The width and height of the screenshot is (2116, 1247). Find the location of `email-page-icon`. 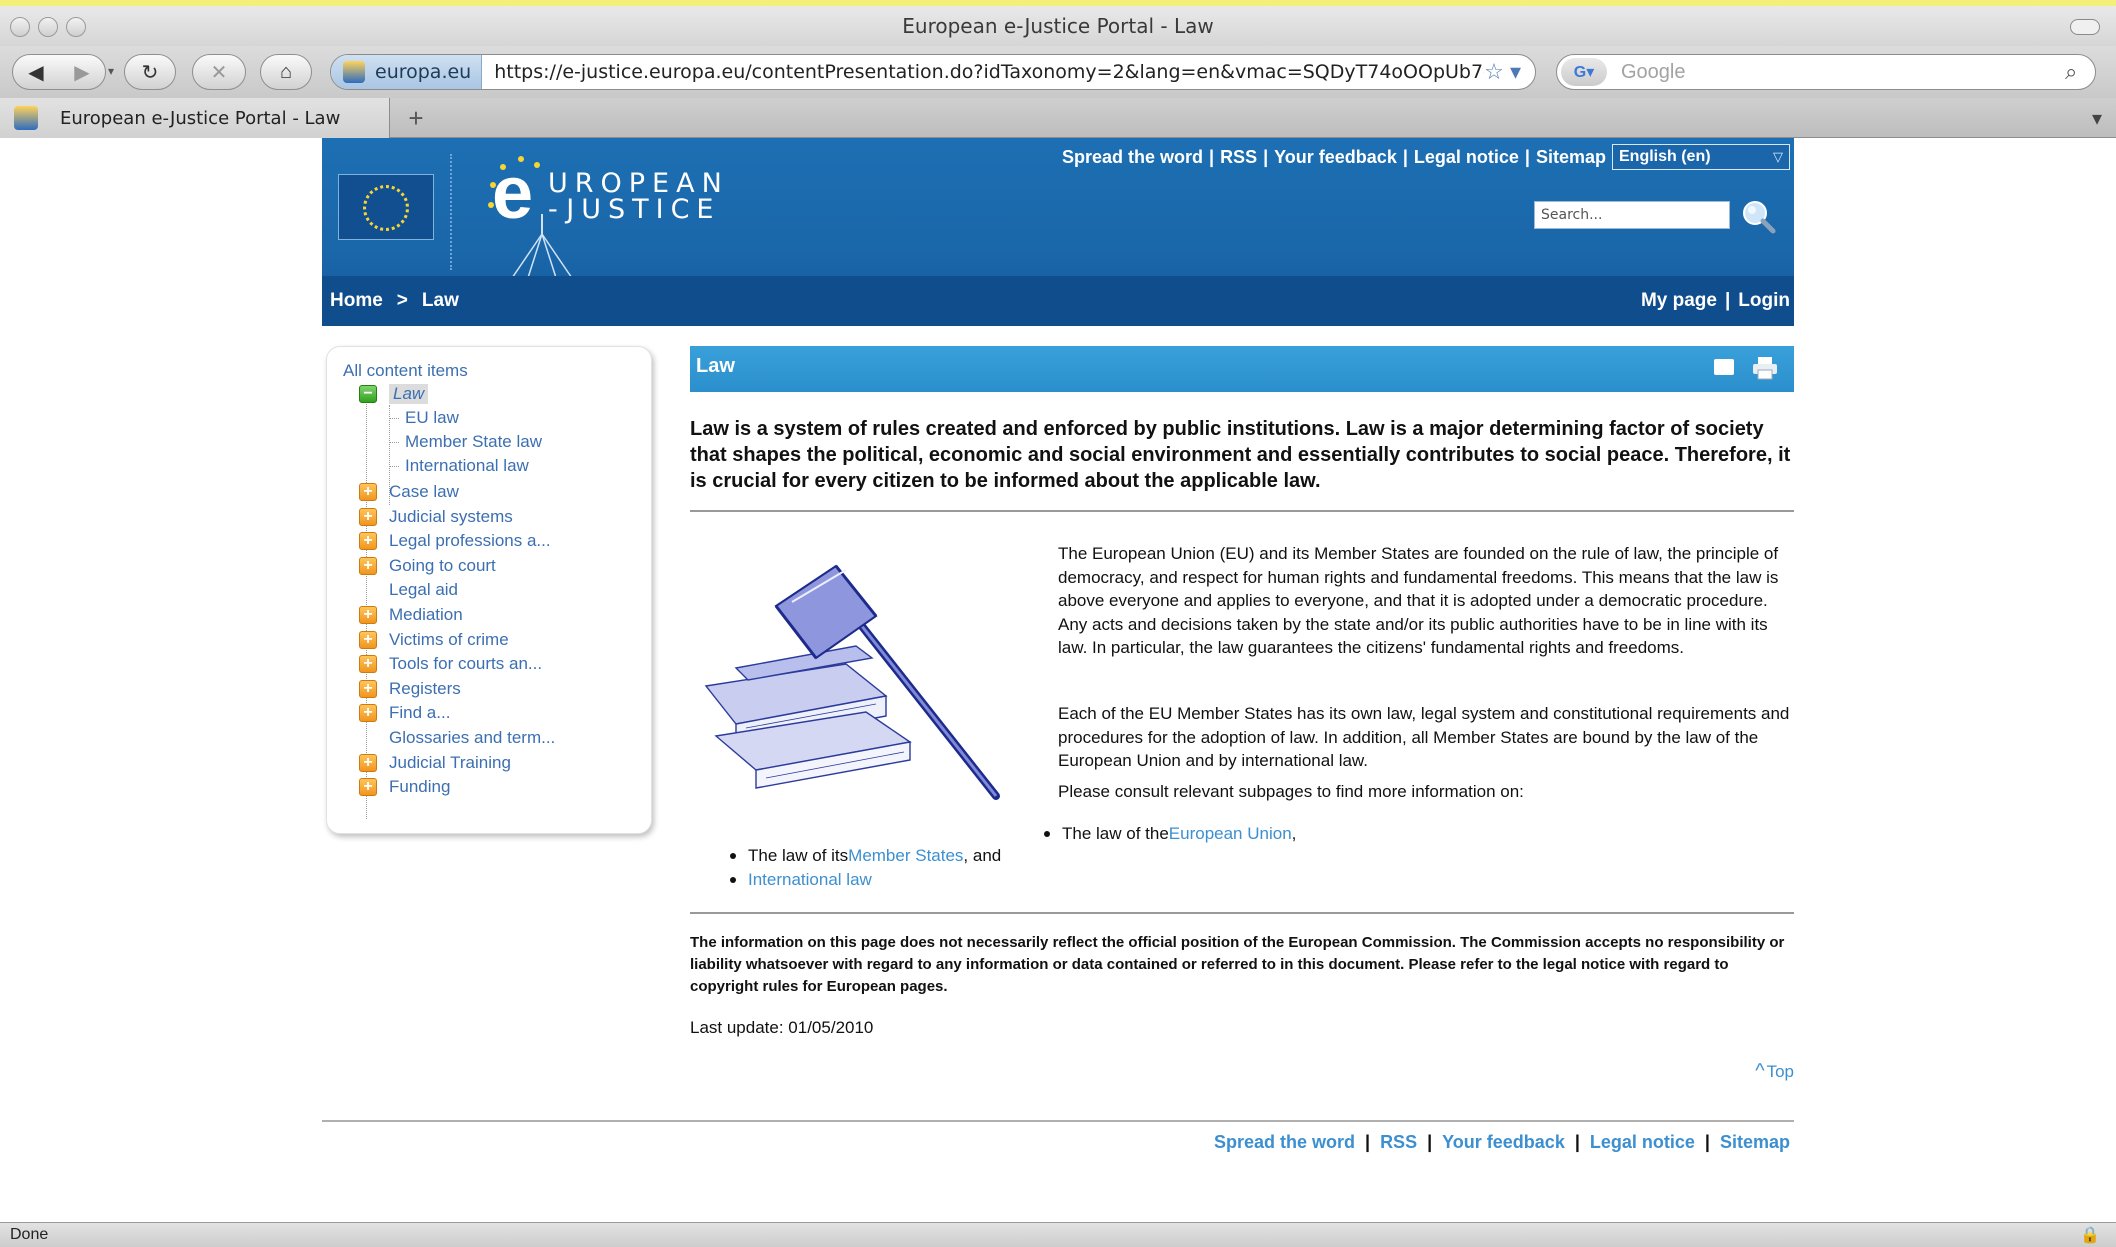

email-page-icon is located at coordinates (1724, 367).